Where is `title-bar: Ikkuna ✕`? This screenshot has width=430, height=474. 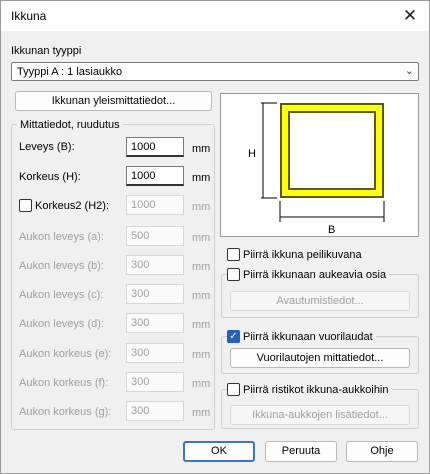
title-bar: Ikkuna ✕ is located at coordinates (215, 16).